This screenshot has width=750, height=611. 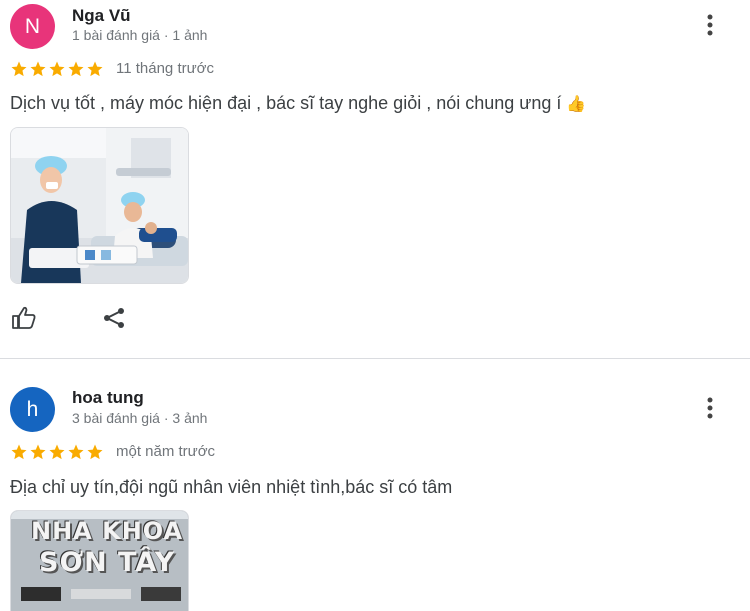 What do you see at coordinates (107, 531) in the screenshot?
I see `sign-line-1: NHA KHOA` at bounding box center [107, 531].